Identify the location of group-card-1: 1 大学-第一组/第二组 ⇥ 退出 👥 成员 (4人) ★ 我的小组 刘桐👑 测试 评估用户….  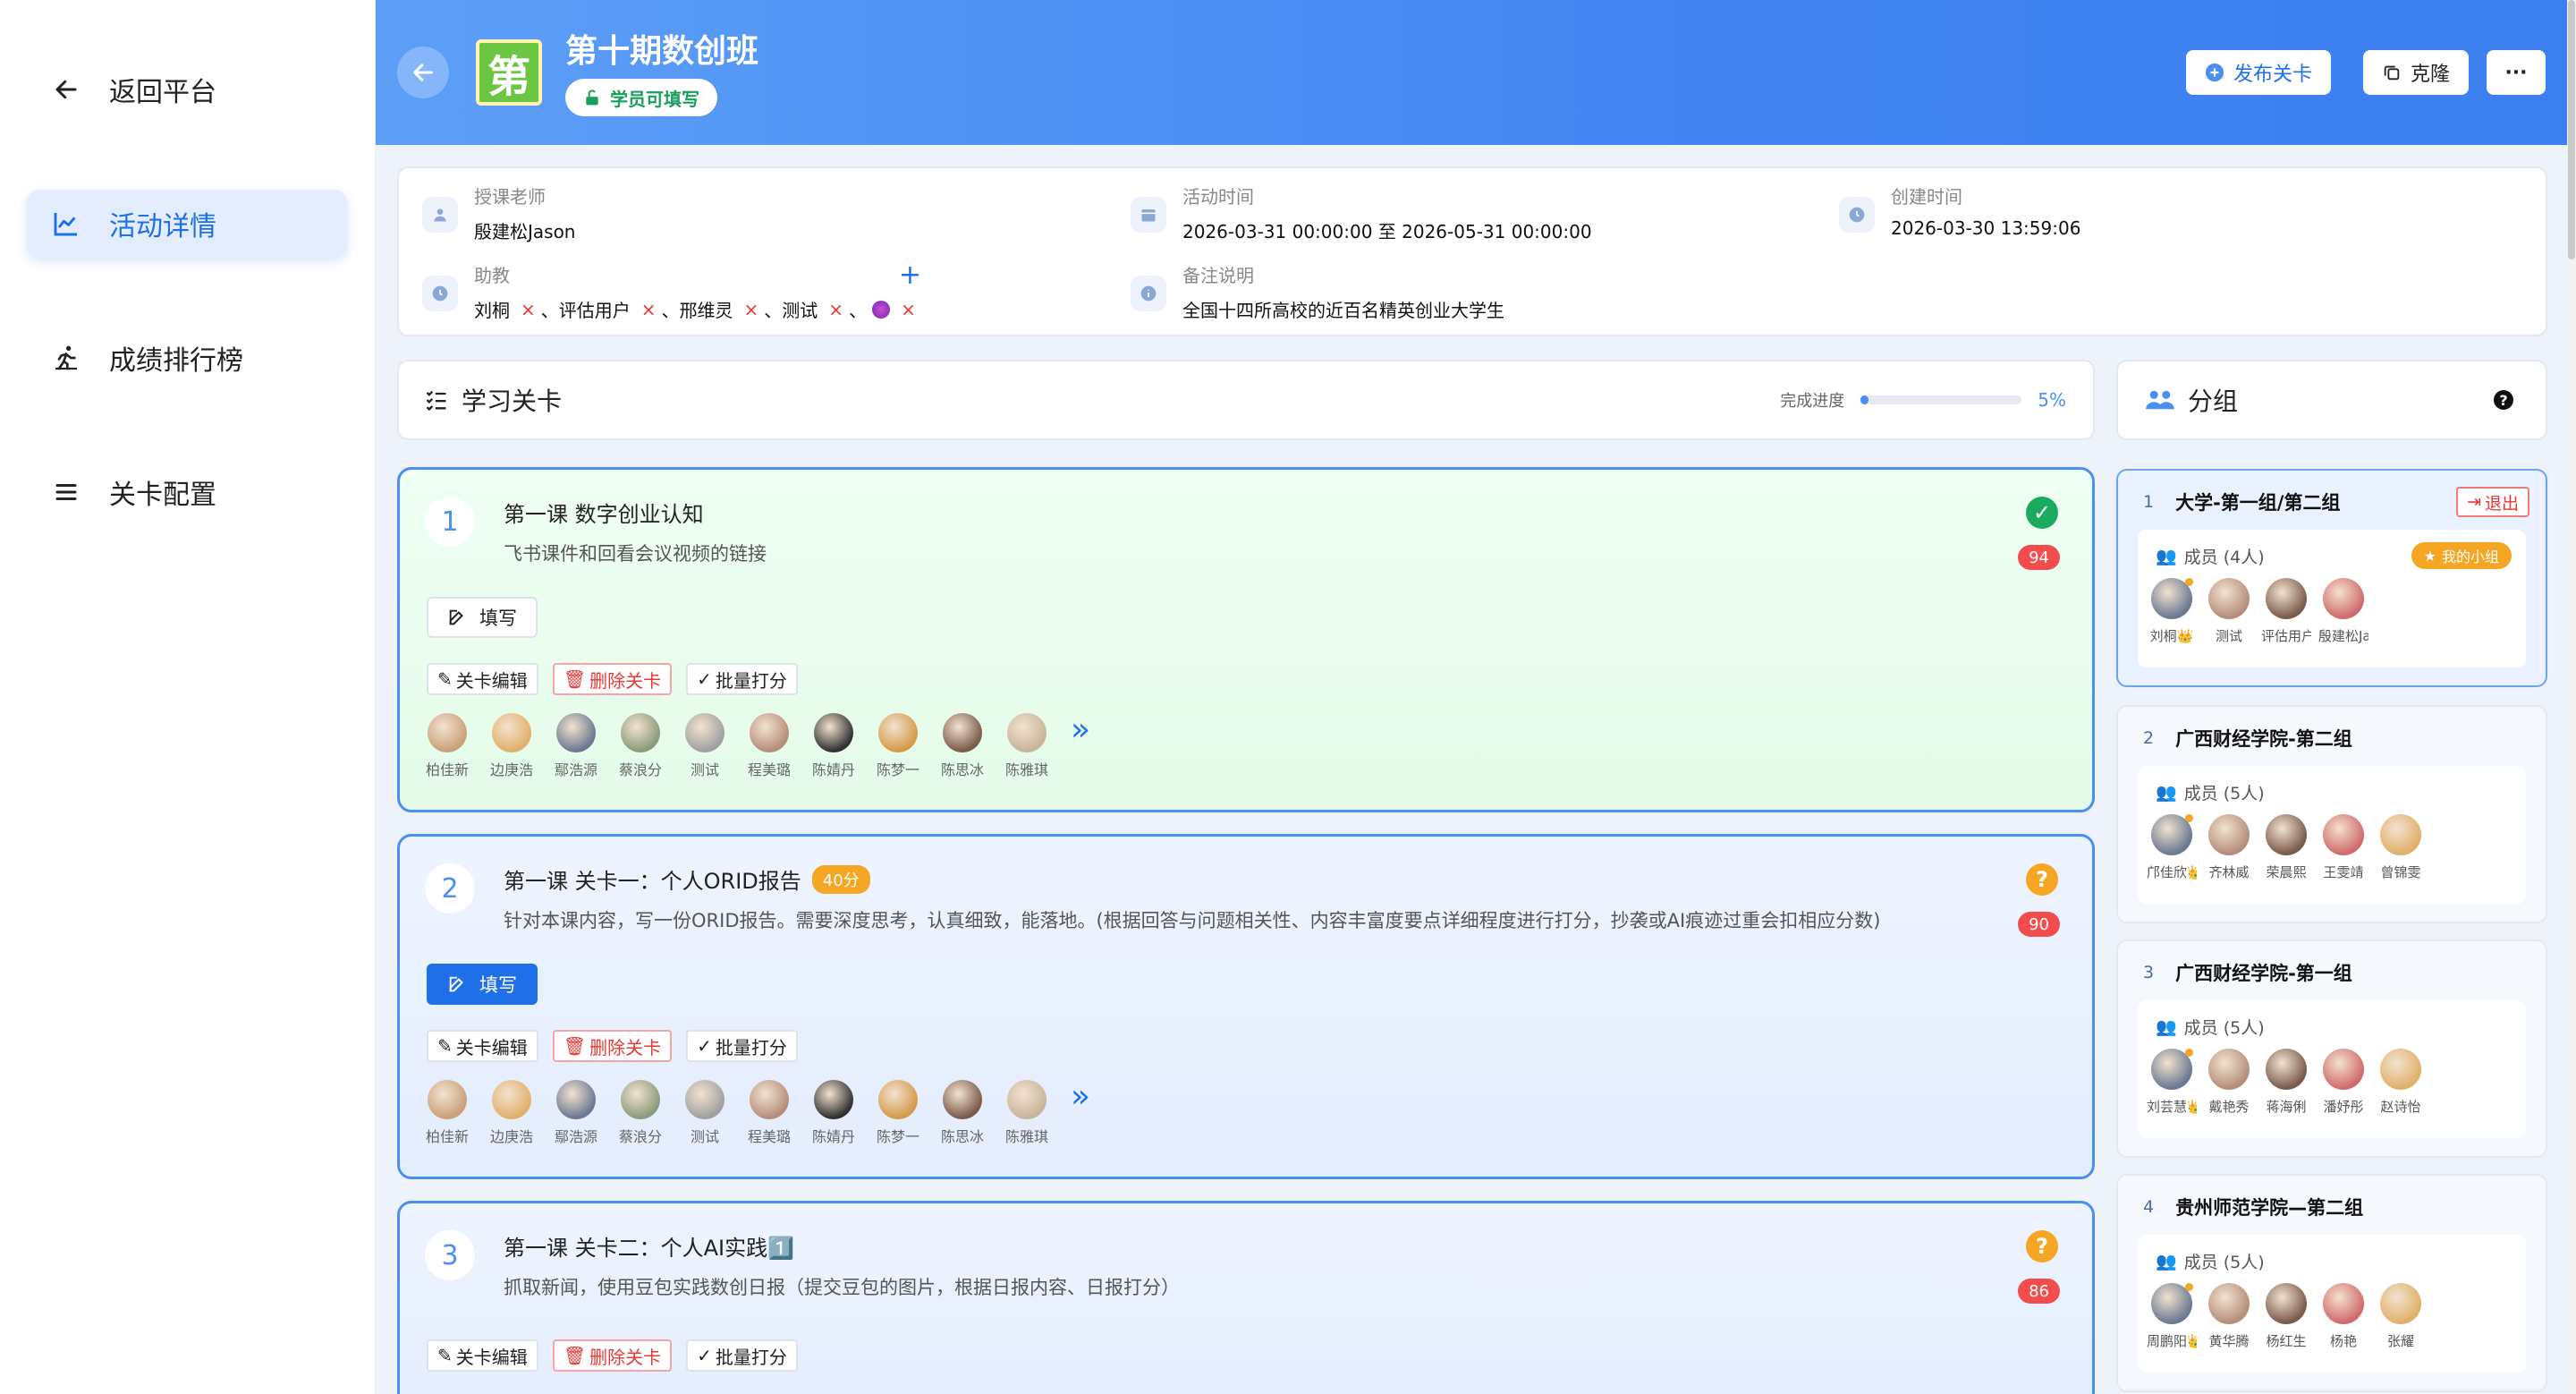
(2331, 578).